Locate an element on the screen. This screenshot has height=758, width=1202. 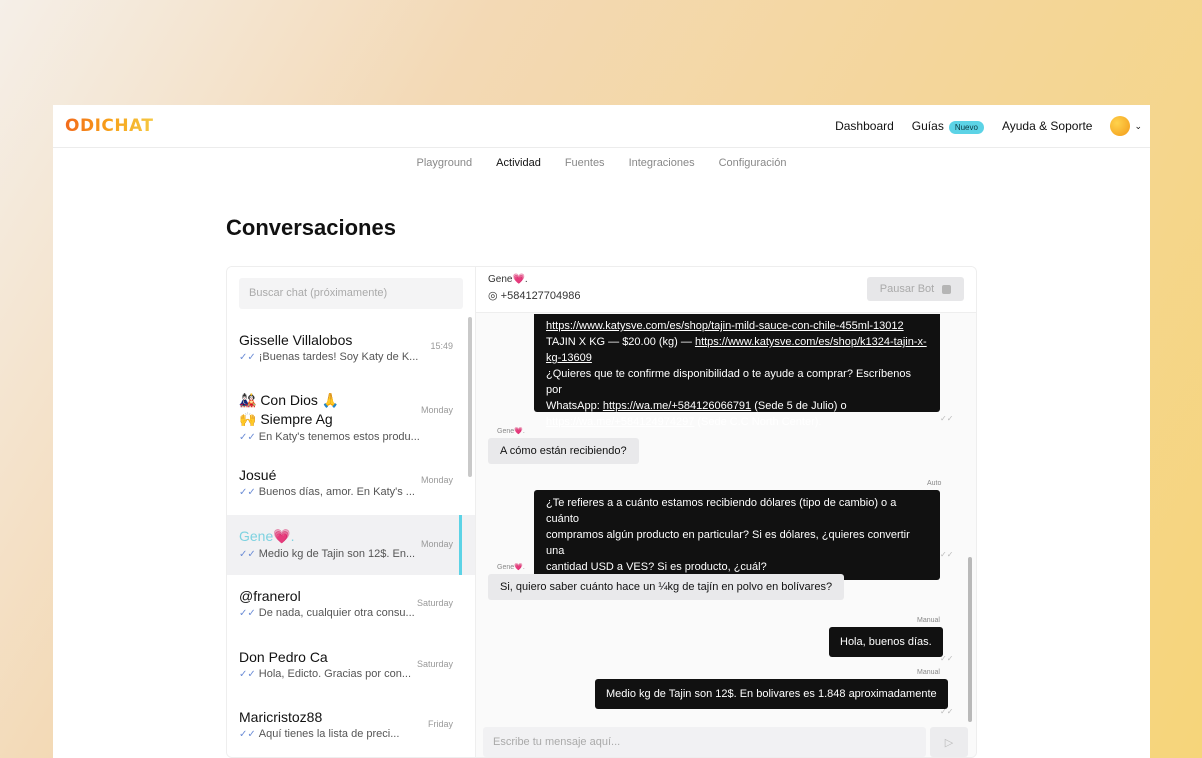
message-link: kg-13609 is located at coordinates (569, 358).